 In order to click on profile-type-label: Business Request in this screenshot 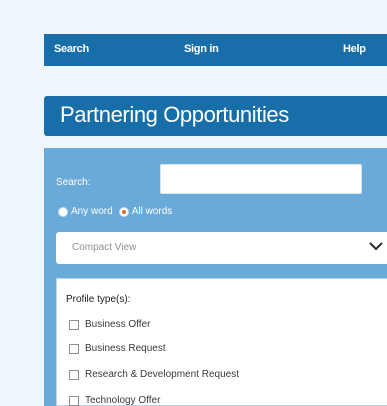, I will do `click(125, 348)`.